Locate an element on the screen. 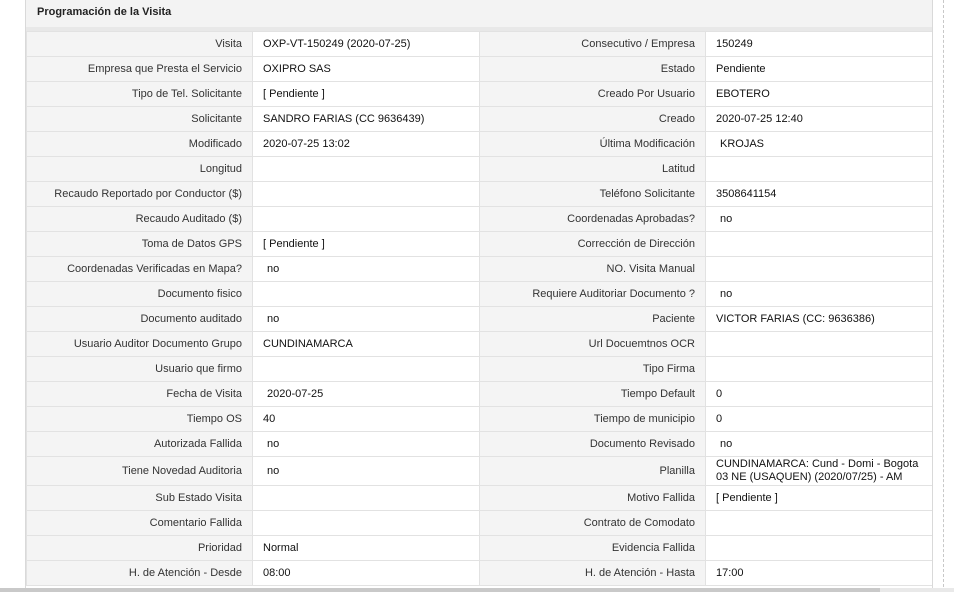  field-label: H. de Atención - Desde is located at coordinates (139, 573).